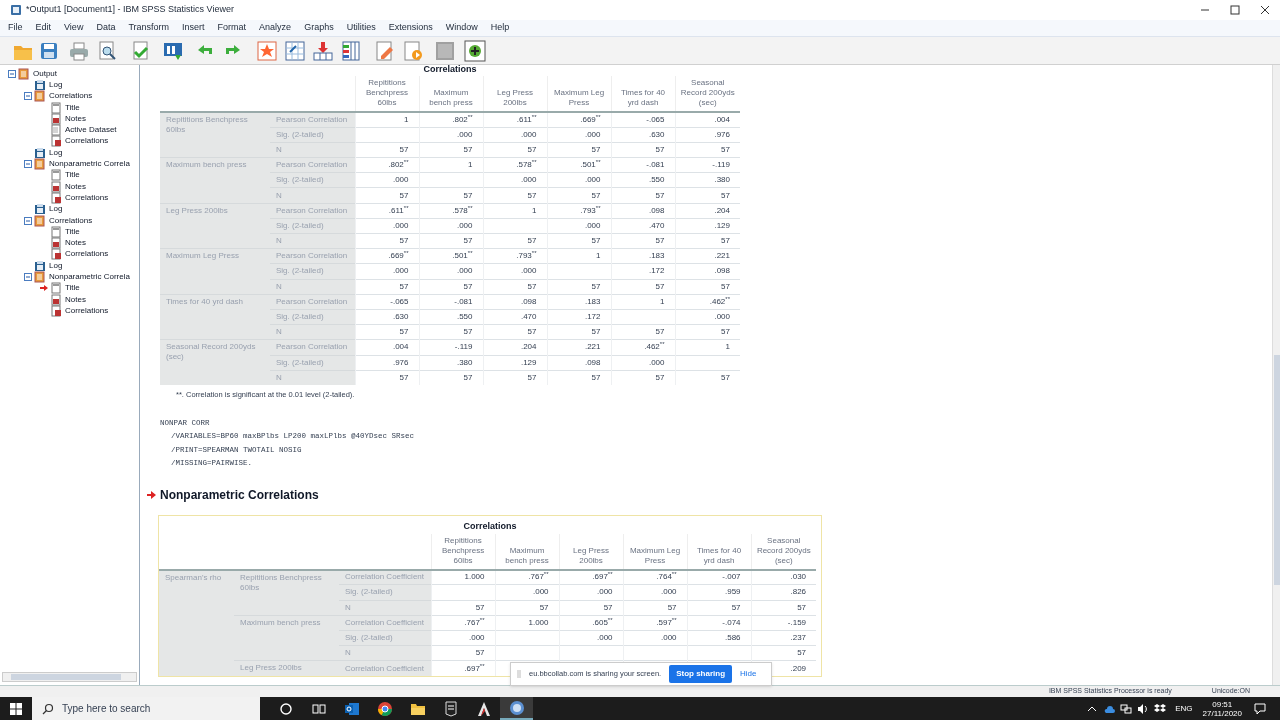  Describe the element at coordinates (461, 28) in the screenshot. I see `menu-item: Window` at that location.